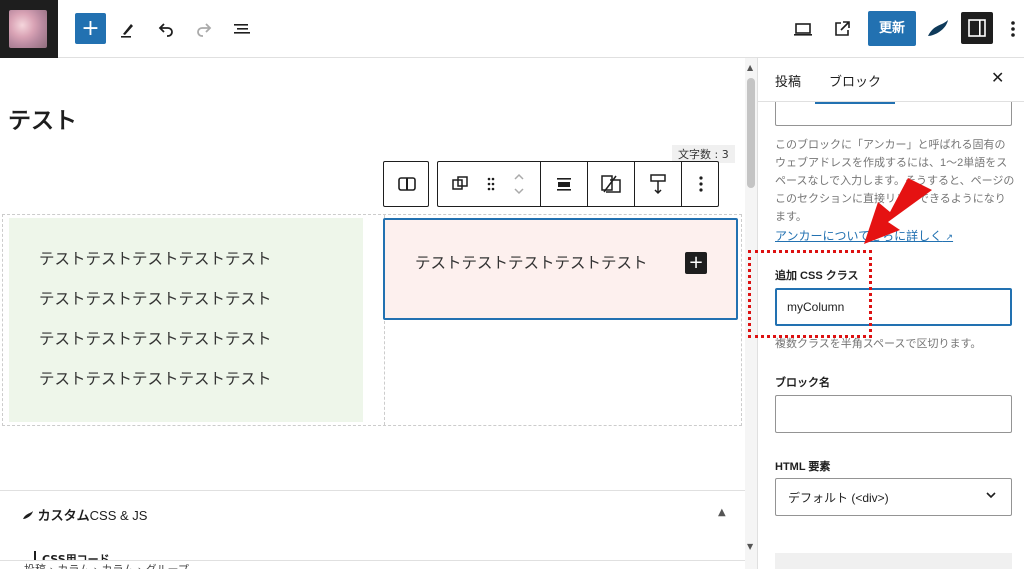 The height and width of the screenshot is (569, 1024). Describe the element at coordinates (1010, 29) in the screenshot. I see `options-more-icon` at that location.